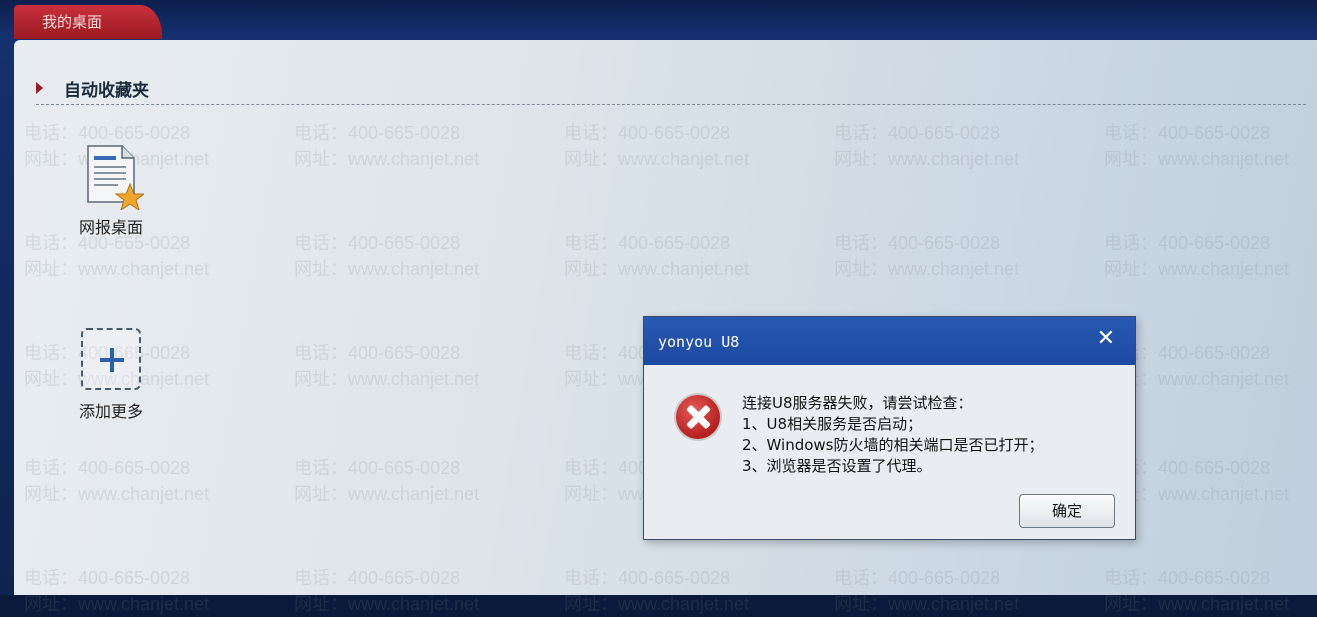 This screenshot has width=1317, height=617. What do you see at coordinates (111, 359) in the screenshot?
I see `plus-icon` at bounding box center [111, 359].